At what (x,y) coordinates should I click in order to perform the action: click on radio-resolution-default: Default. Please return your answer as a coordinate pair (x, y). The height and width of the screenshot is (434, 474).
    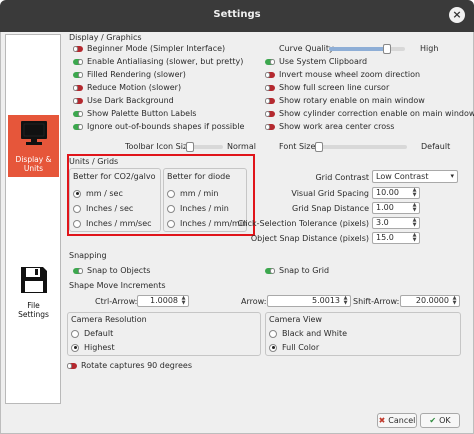
    Looking at the image, I should click on (92, 333).